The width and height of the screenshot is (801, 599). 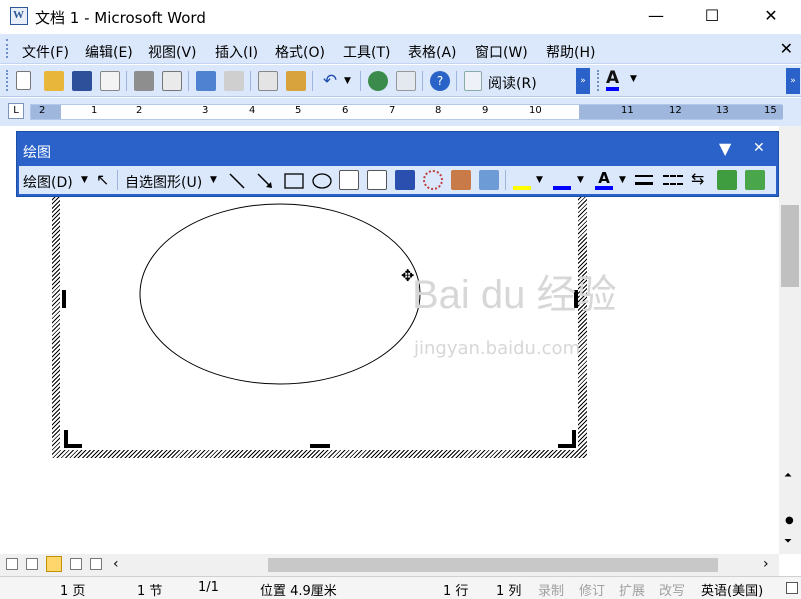 What do you see at coordinates (32, 564) in the screenshot?
I see `web-view-icon` at bounding box center [32, 564].